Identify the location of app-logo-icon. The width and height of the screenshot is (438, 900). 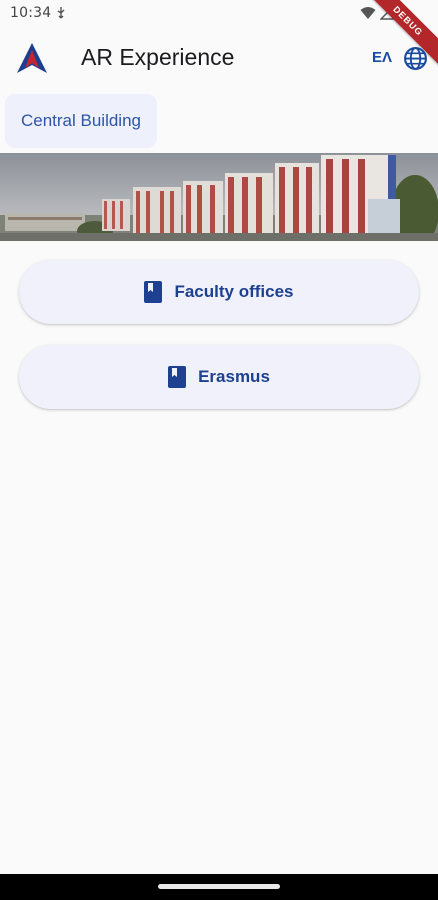
(32, 58).